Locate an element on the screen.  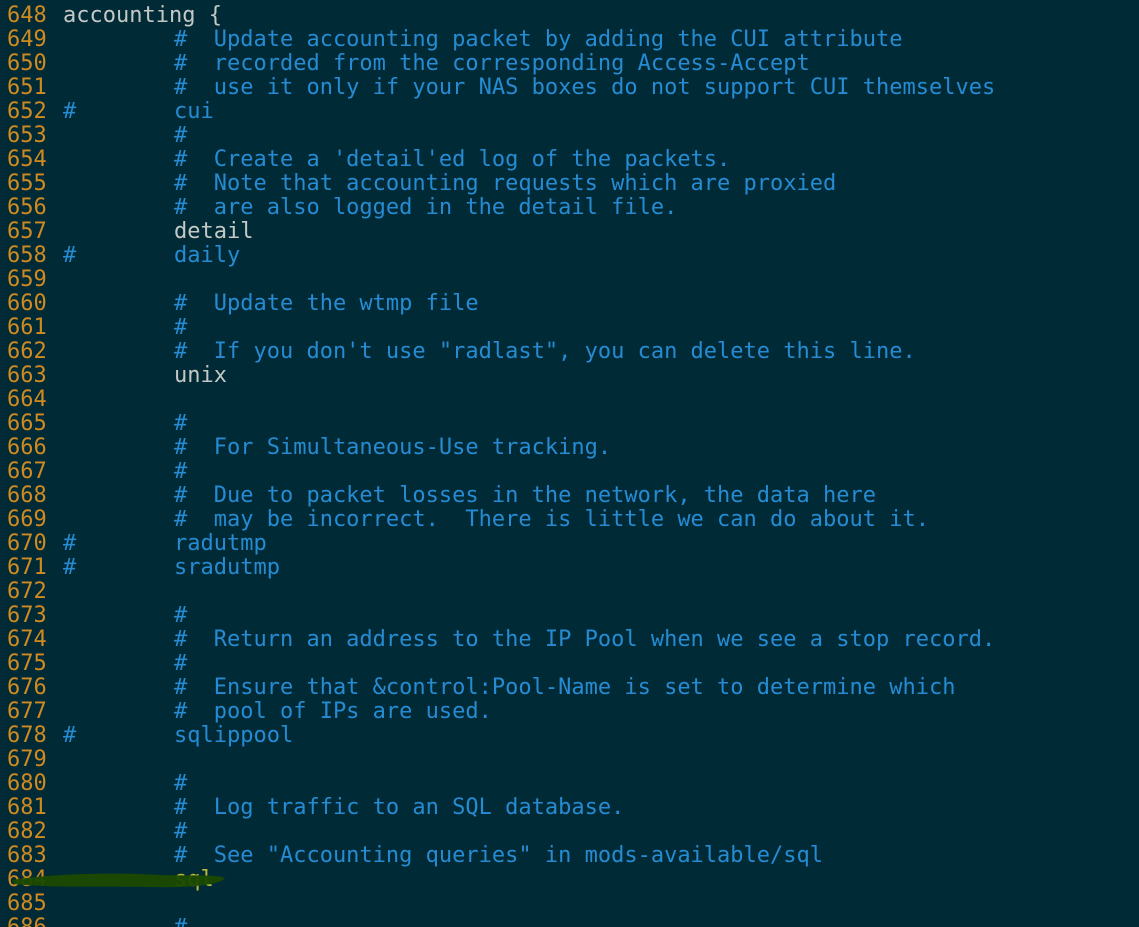
line-number: 660 is located at coordinates (27, 303).